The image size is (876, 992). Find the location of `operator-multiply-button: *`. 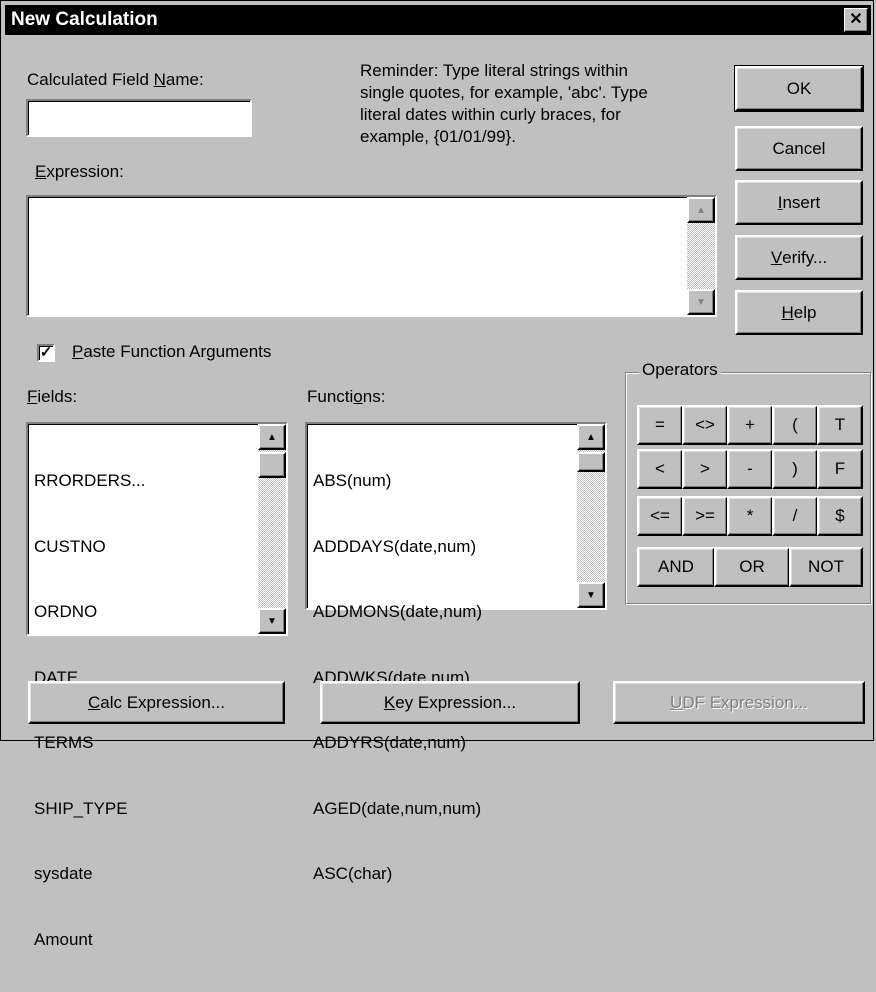

operator-multiply-button: * is located at coordinates (750, 516).